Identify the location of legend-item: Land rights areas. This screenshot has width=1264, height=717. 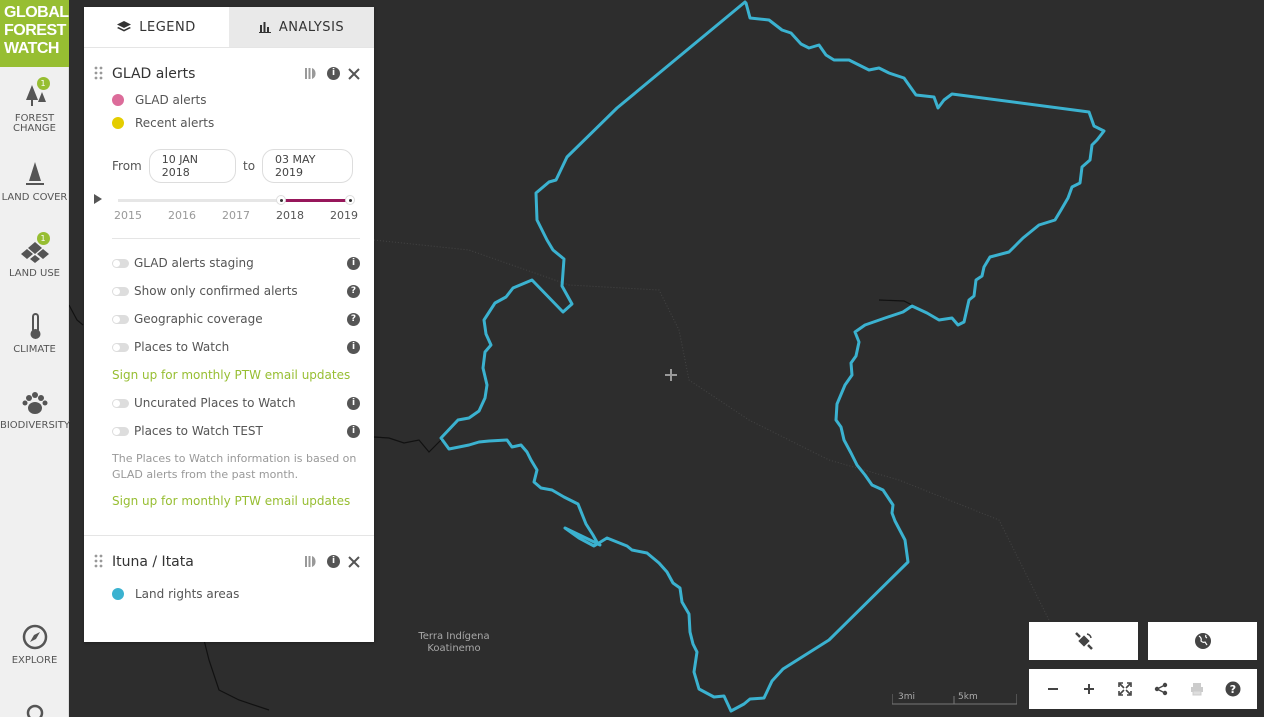
(236, 593).